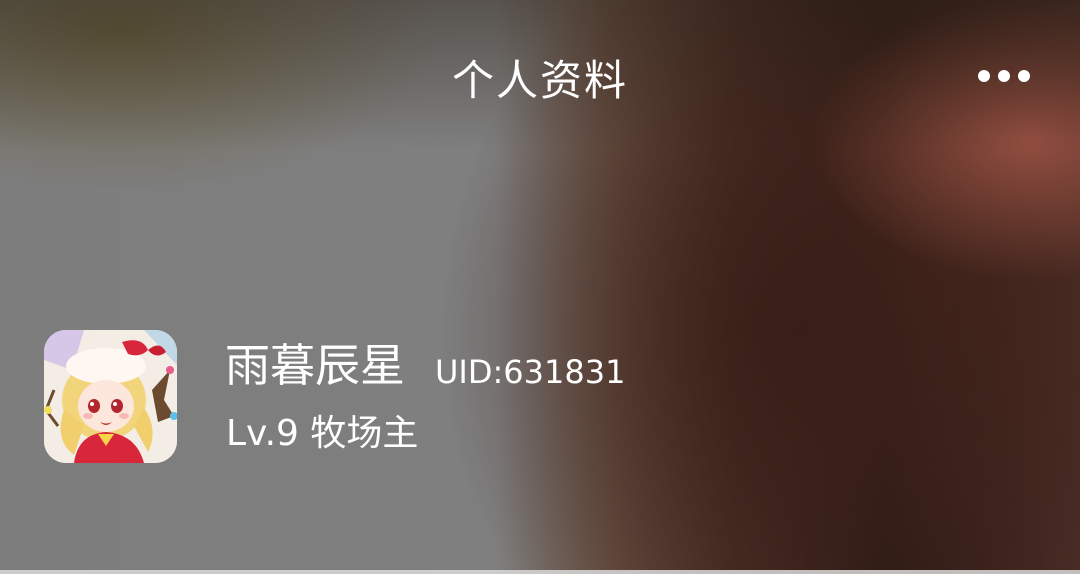 This screenshot has height=574, width=1080. Describe the element at coordinates (530, 372) in the screenshot. I see `user-uid: UID:631831` at that location.